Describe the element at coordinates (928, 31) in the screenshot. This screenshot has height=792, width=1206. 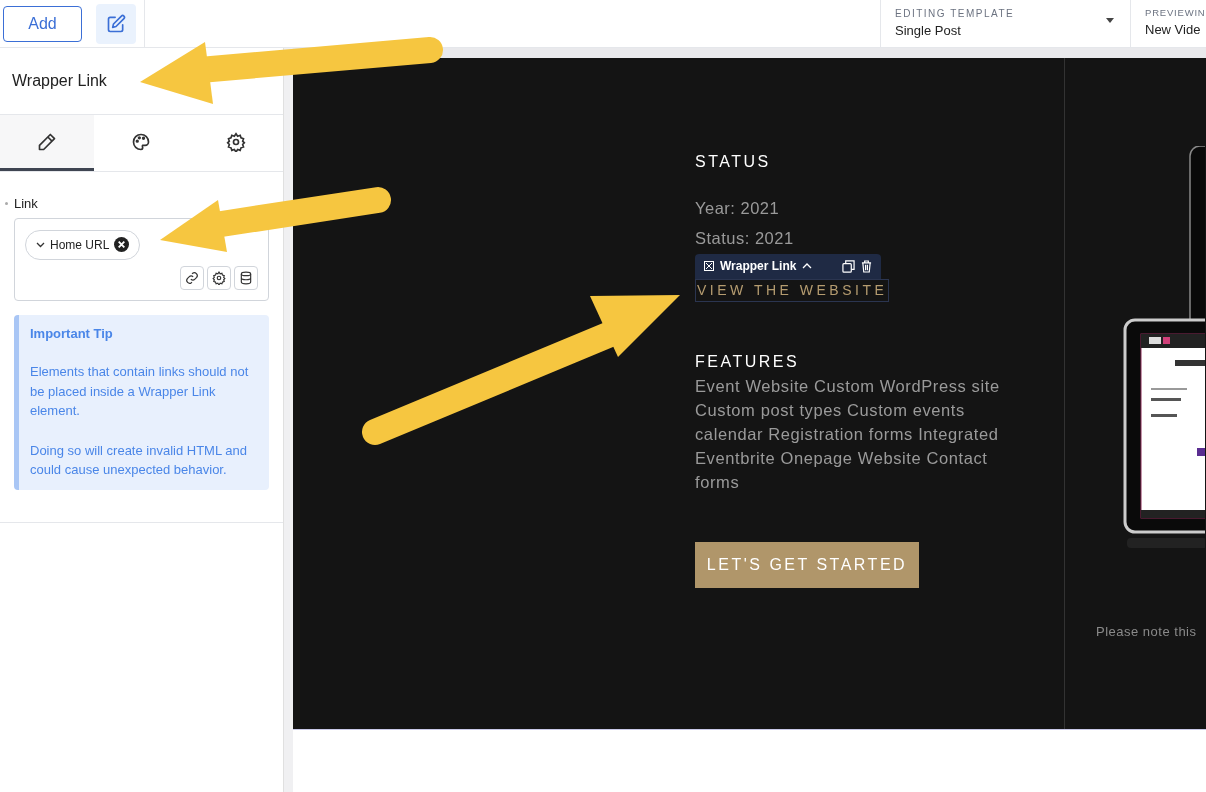
I see `dropdown-value: Single Post` at that location.